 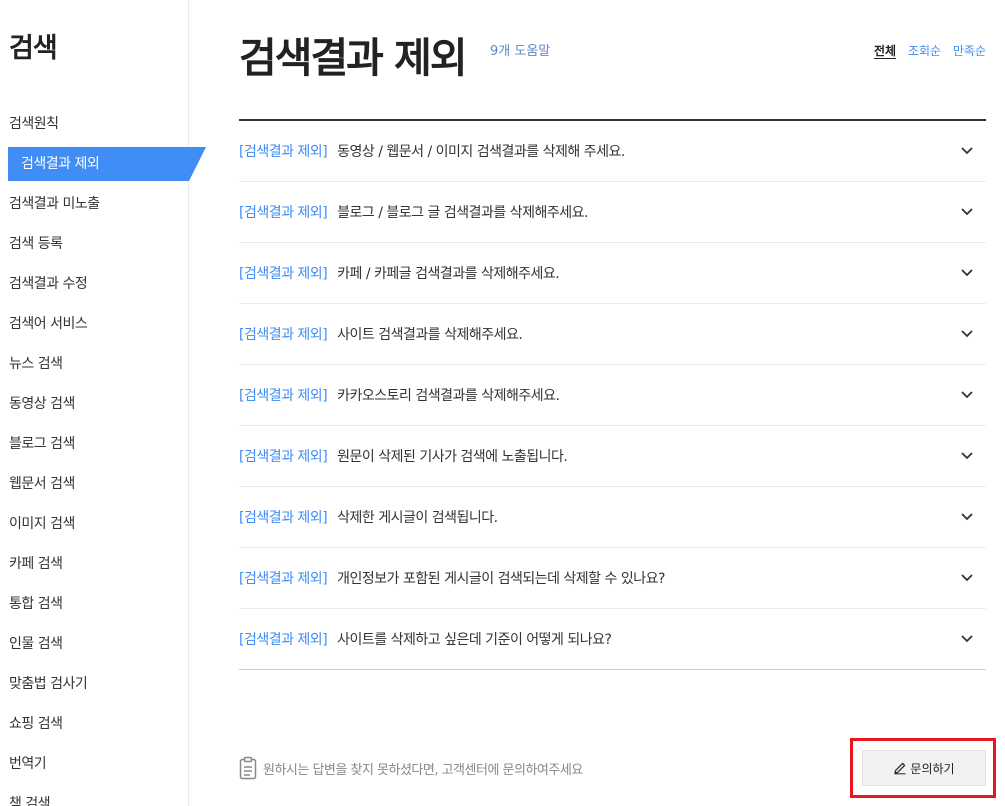 What do you see at coordinates (248, 768) in the screenshot?
I see `clipboard-icon` at bounding box center [248, 768].